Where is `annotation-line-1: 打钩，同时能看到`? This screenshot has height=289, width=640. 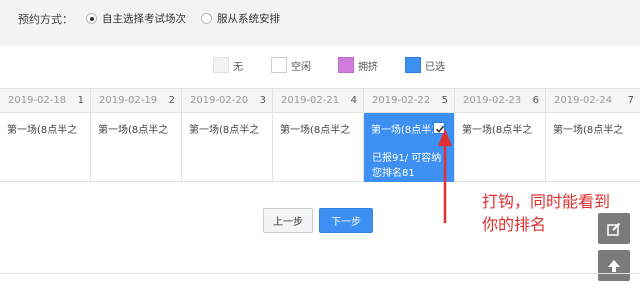 annotation-line-1: 打钩，同时能看到 is located at coordinates (546, 201).